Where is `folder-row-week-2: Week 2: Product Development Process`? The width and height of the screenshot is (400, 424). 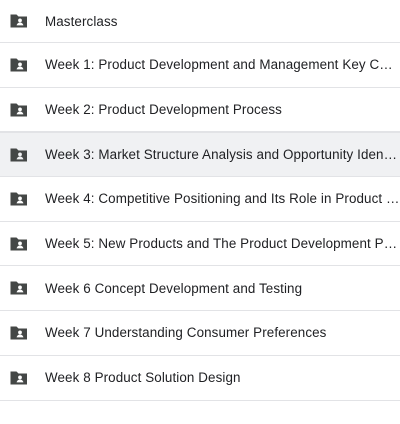
folder-row-week-2: Week 2: Product Development Process is located at coordinates (200, 110).